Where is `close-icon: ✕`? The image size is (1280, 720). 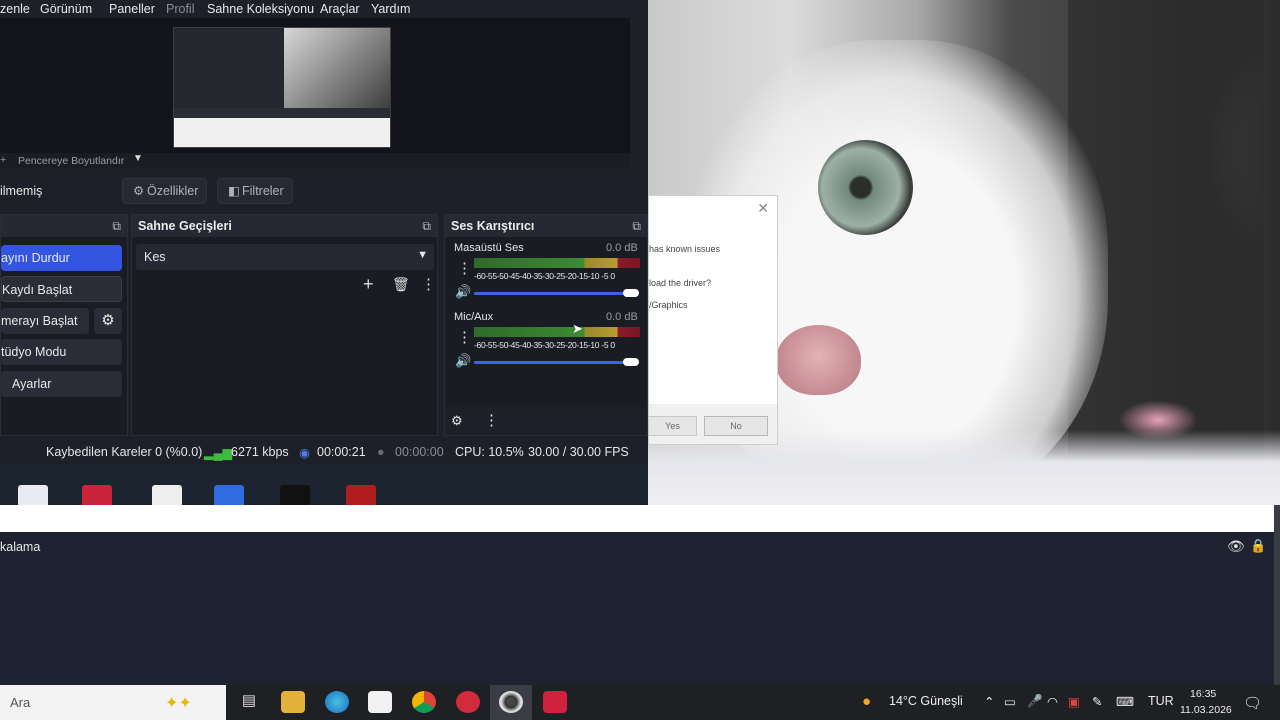
close-icon: ✕ is located at coordinates (763, 208).